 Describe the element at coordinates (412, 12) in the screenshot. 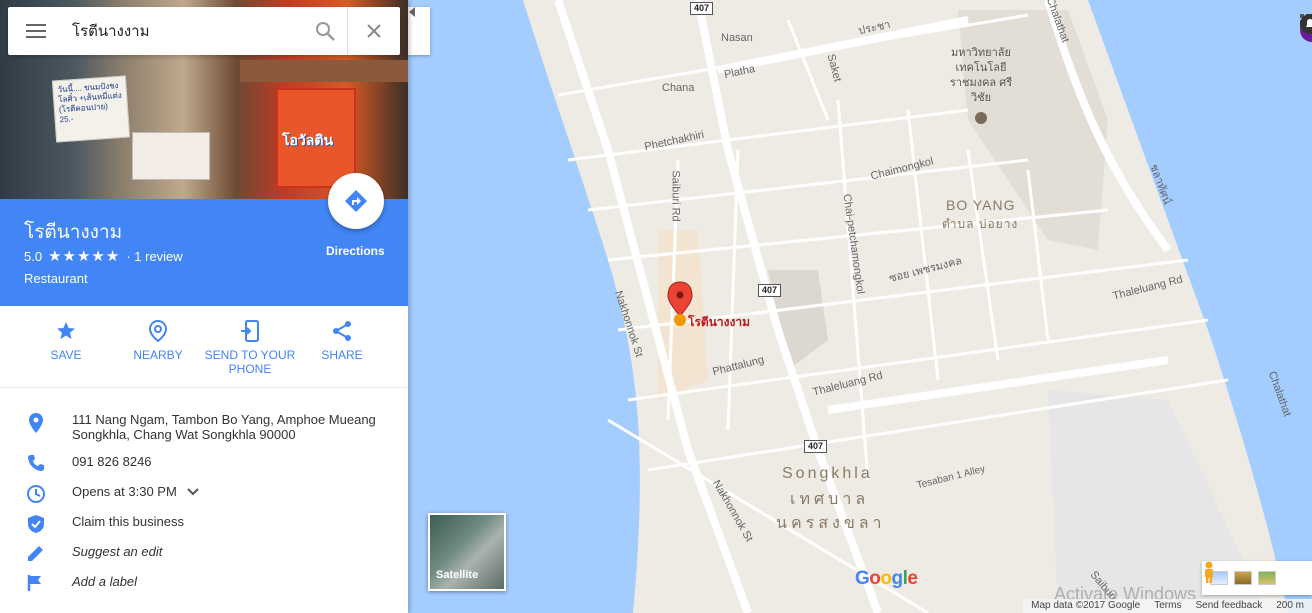

I see `caret-left-icon` at that location.